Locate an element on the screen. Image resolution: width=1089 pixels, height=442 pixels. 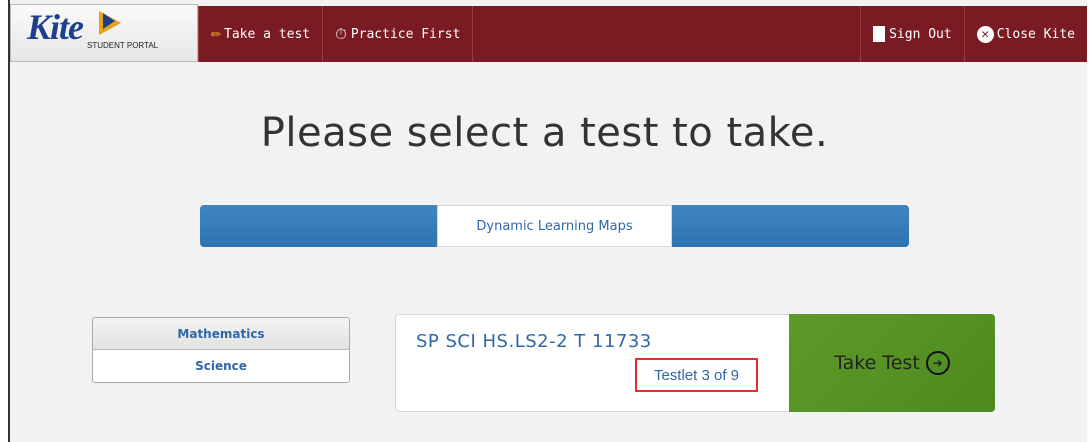
close-icon: ✕ is located at coordinates (985, 34).